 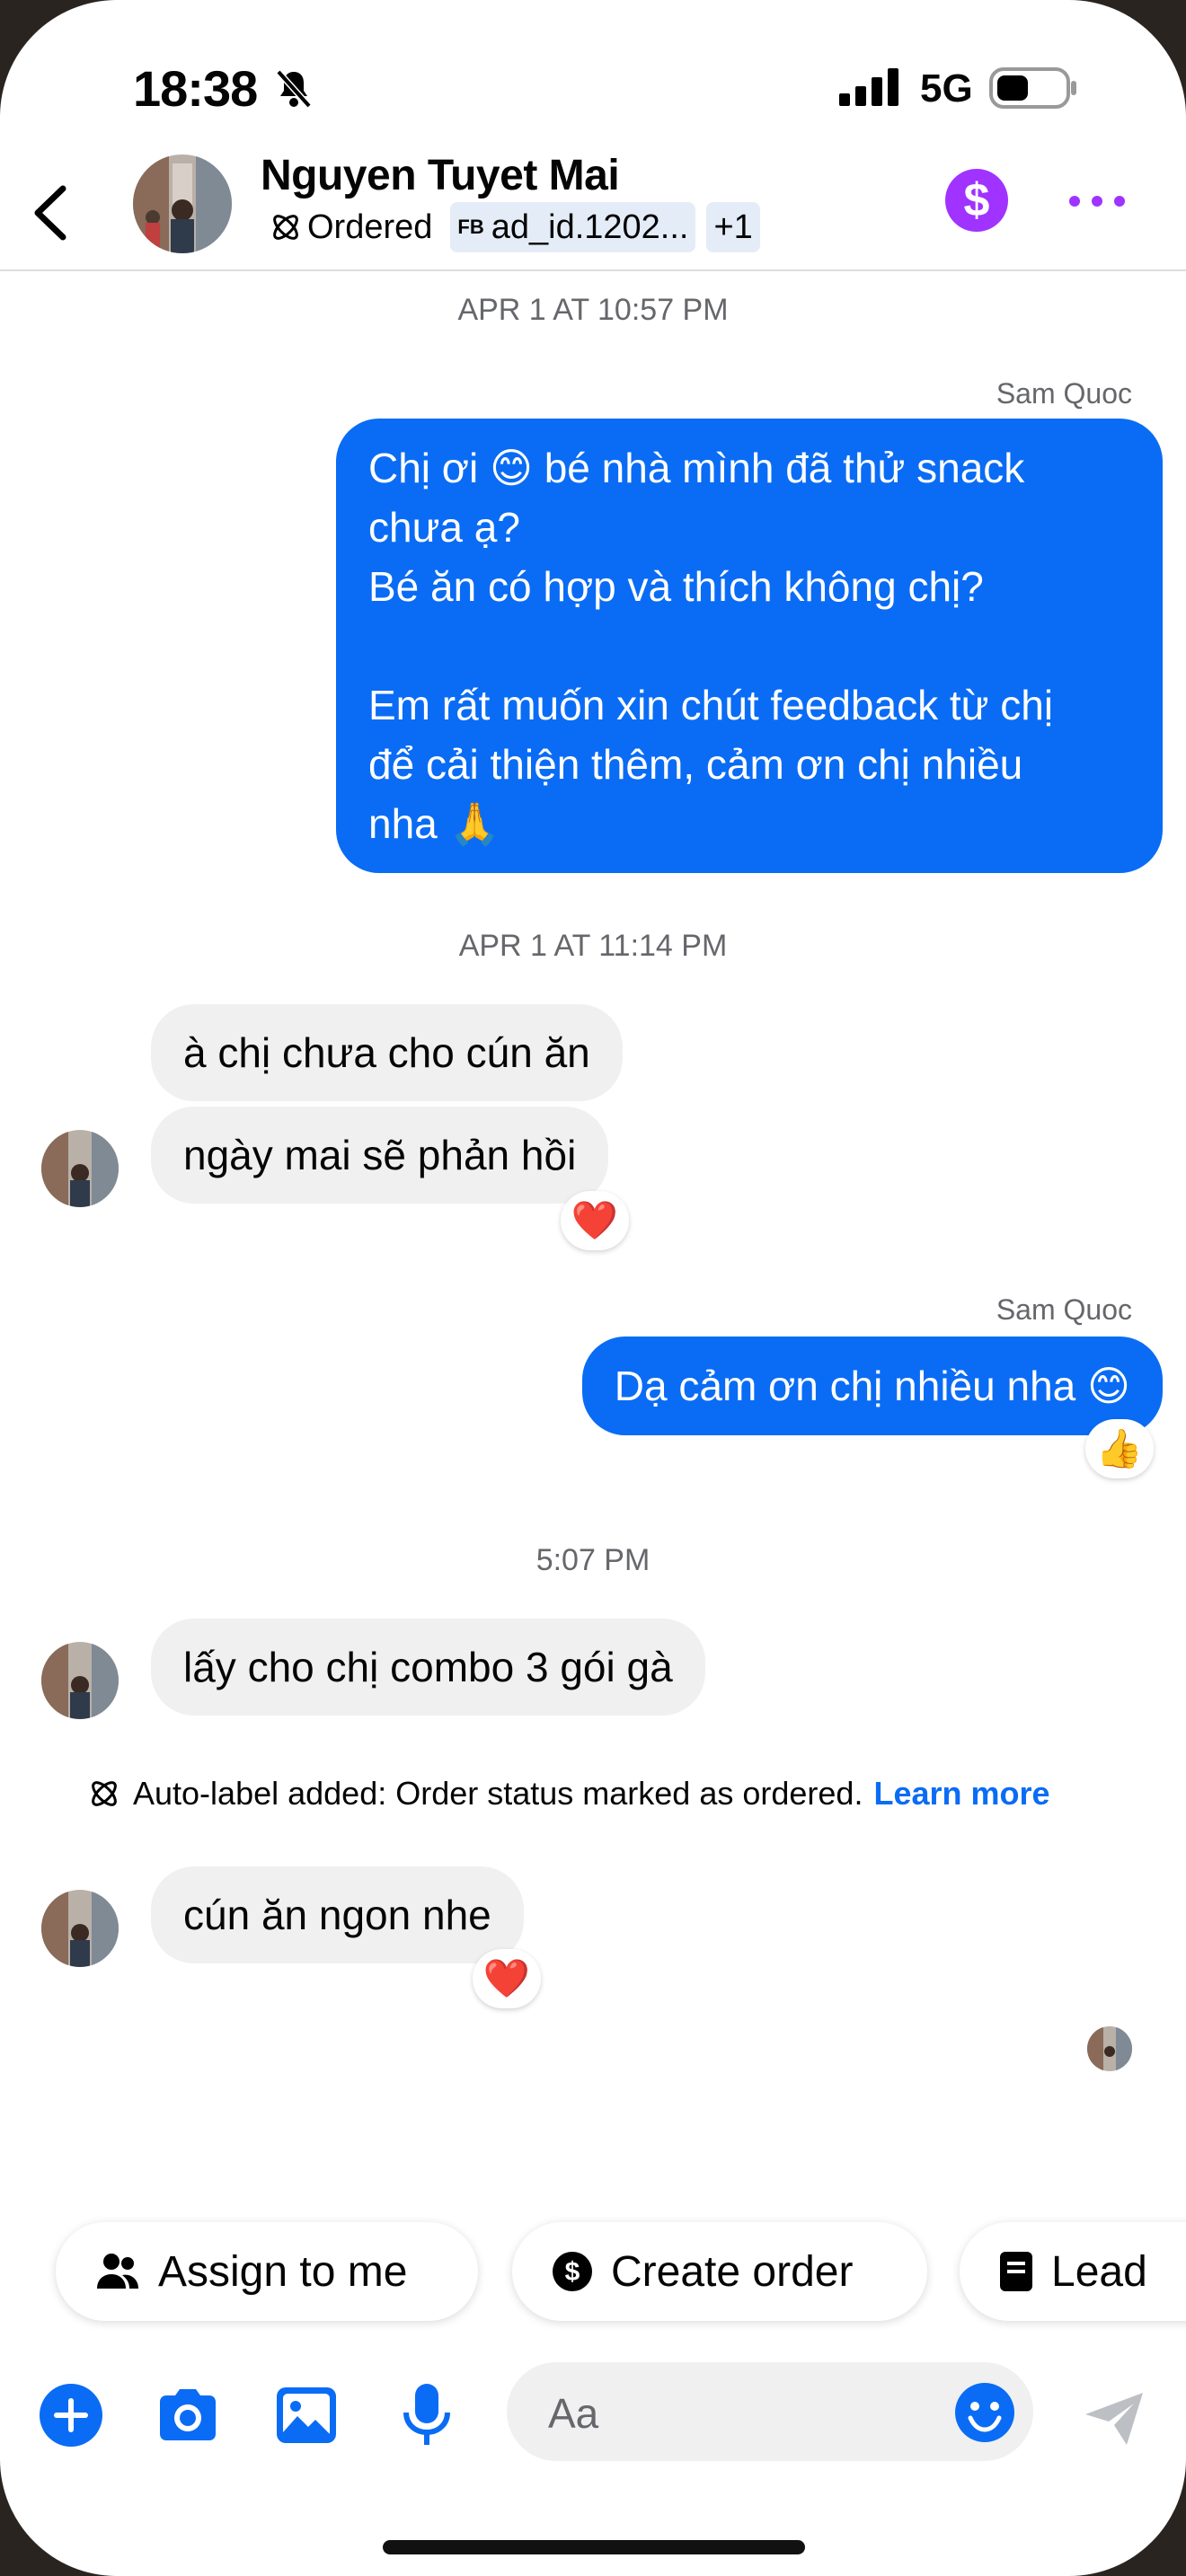 What do you see at coordinates (696, 468) in the screenshot?
I see `message-line: Chị ơi 😊 bé nhà mình đã thử snack` at bounding box center [696, 468].